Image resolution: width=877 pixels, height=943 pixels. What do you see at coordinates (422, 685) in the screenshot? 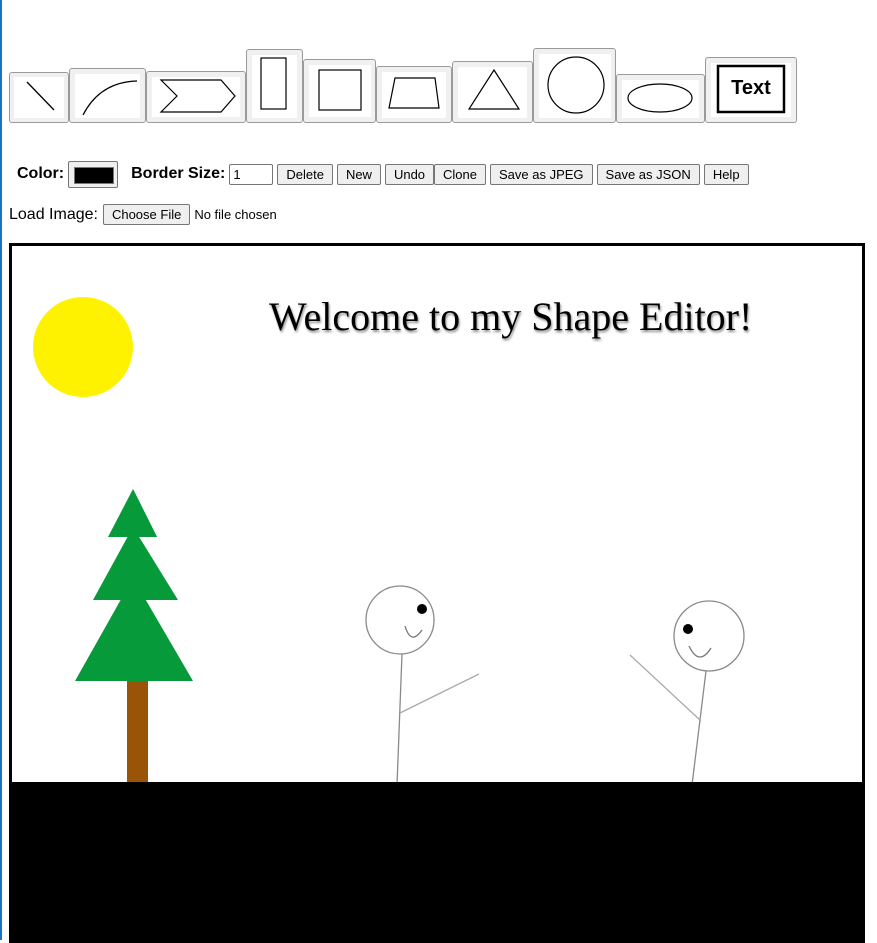
I see `stick-figure-left` at bounding box center [422, 685].